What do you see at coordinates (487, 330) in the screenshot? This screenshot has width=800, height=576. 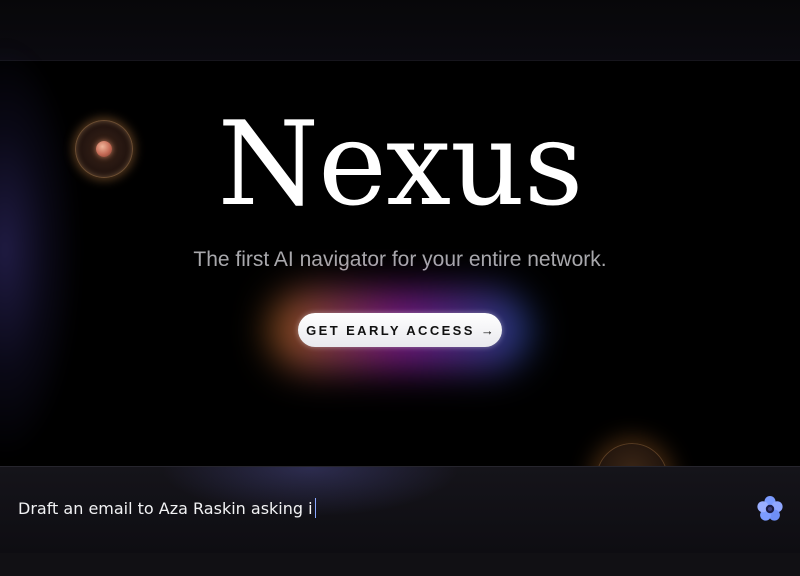 I see `arrow-right-icon: →` at bounding box center [487, 330].